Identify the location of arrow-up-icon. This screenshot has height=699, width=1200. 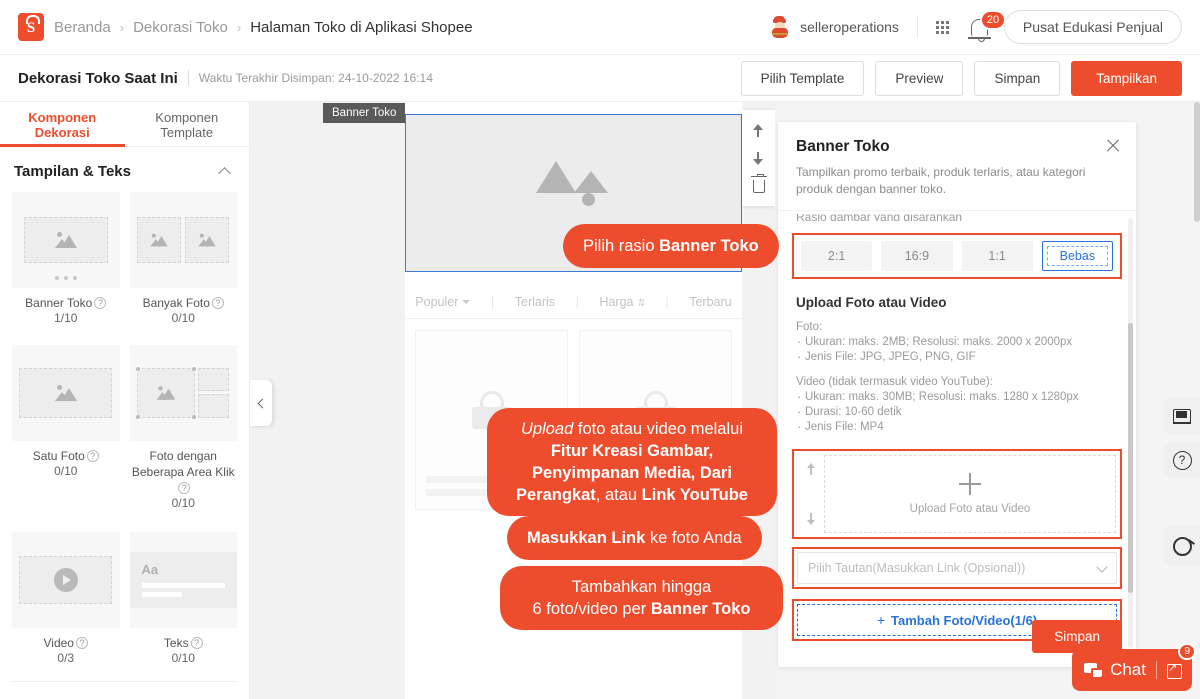
(811, 469).